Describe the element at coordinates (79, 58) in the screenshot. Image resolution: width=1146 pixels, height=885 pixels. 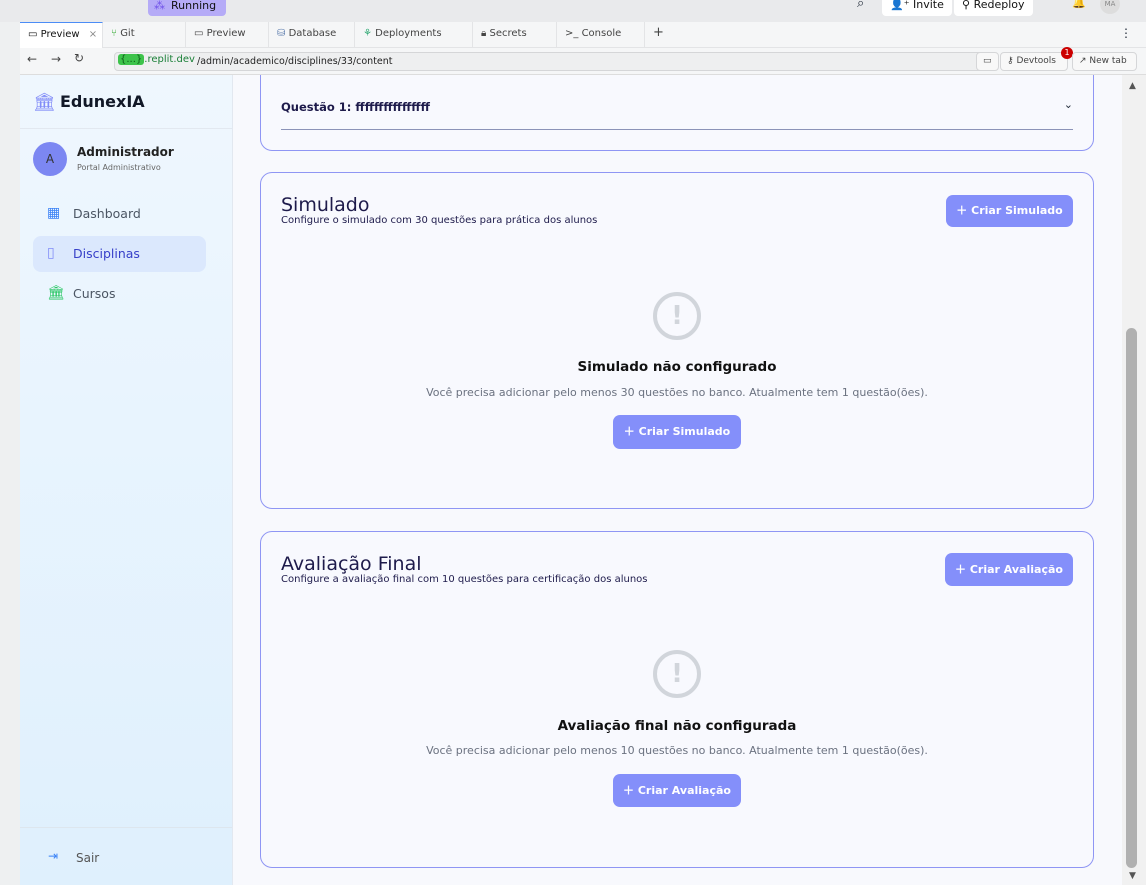
I see `reload-icon: ↻` at that location.